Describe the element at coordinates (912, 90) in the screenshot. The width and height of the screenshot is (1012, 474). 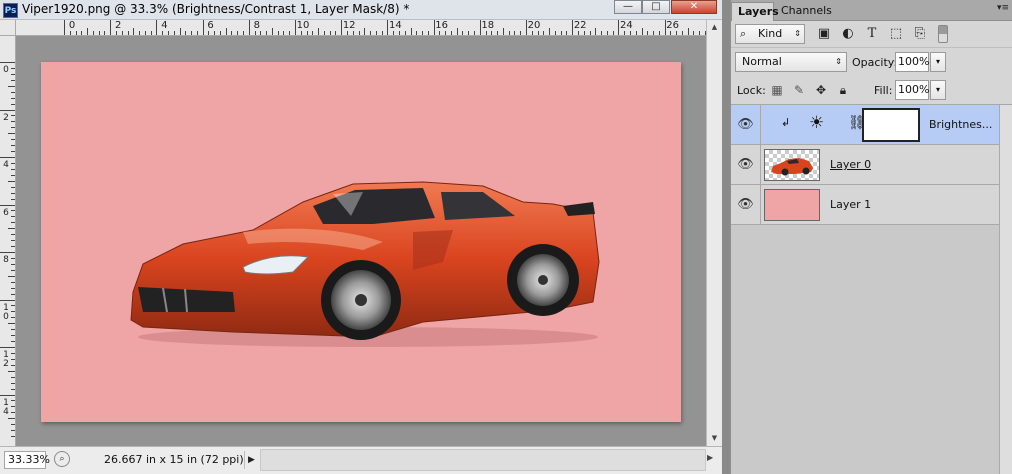
I see `fill-input: 100%` at that location.